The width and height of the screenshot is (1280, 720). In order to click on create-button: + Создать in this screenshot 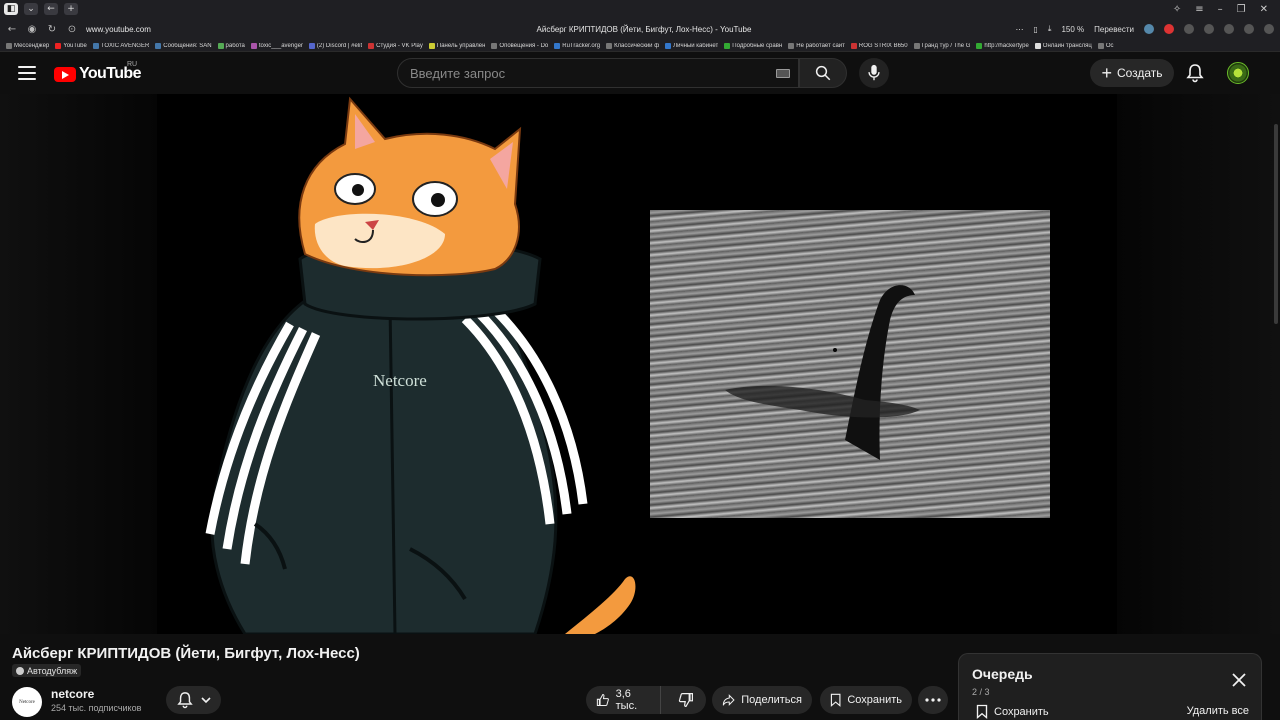, I will do `click(1132, 73)`.